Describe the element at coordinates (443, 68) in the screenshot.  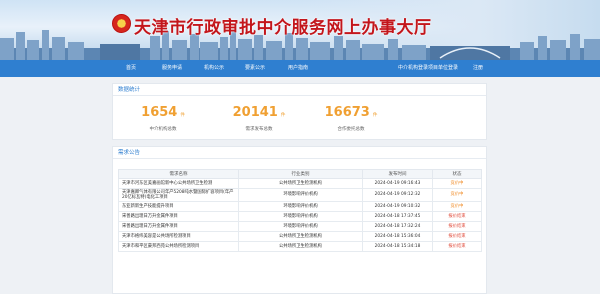
I see `project-unit-login-link: 项目单位登录` at that location.